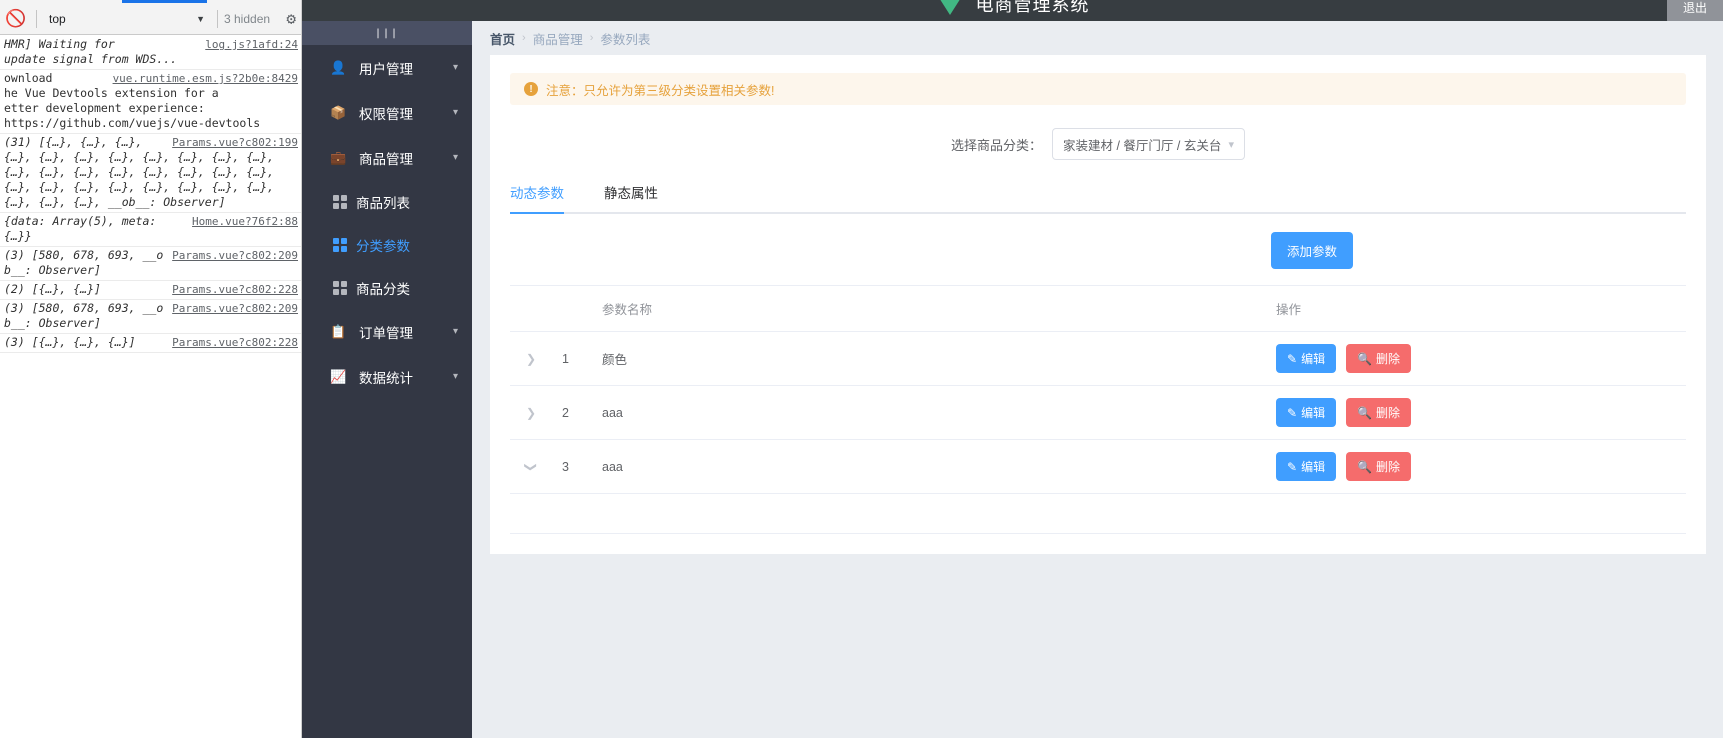  I want to click on alert-text: 注意：只允许为第三级分类设置相关参数!, so click(660, 90).